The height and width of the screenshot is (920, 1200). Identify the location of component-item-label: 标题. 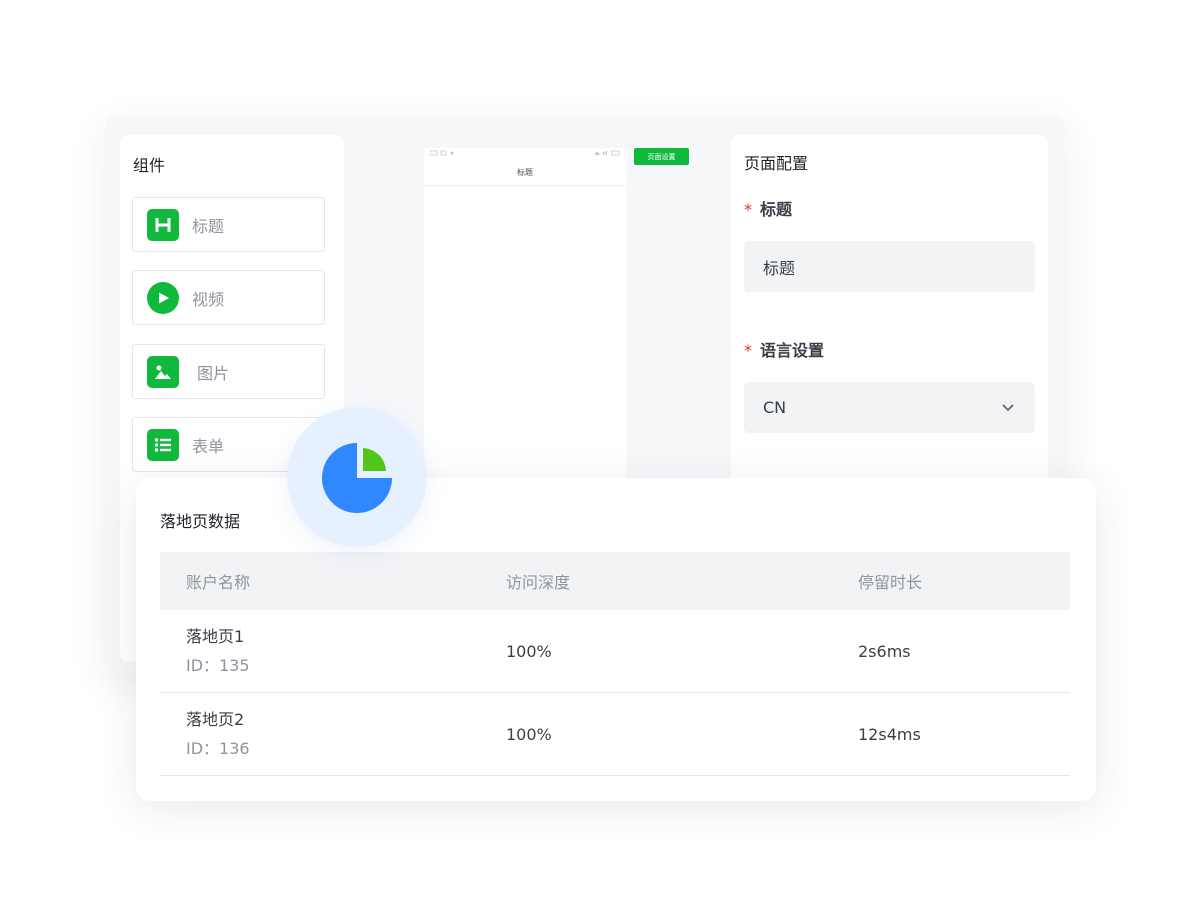
(208, 226).